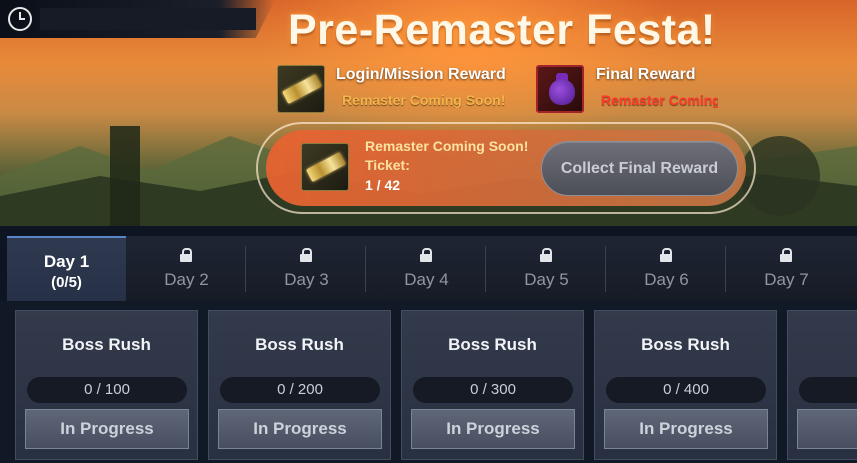  What do you see at coordinates (424, 100) in the screenshot?
I see `login-reward-subtitle: Remaster Coming Soon!` at bounding box center [424, 100].